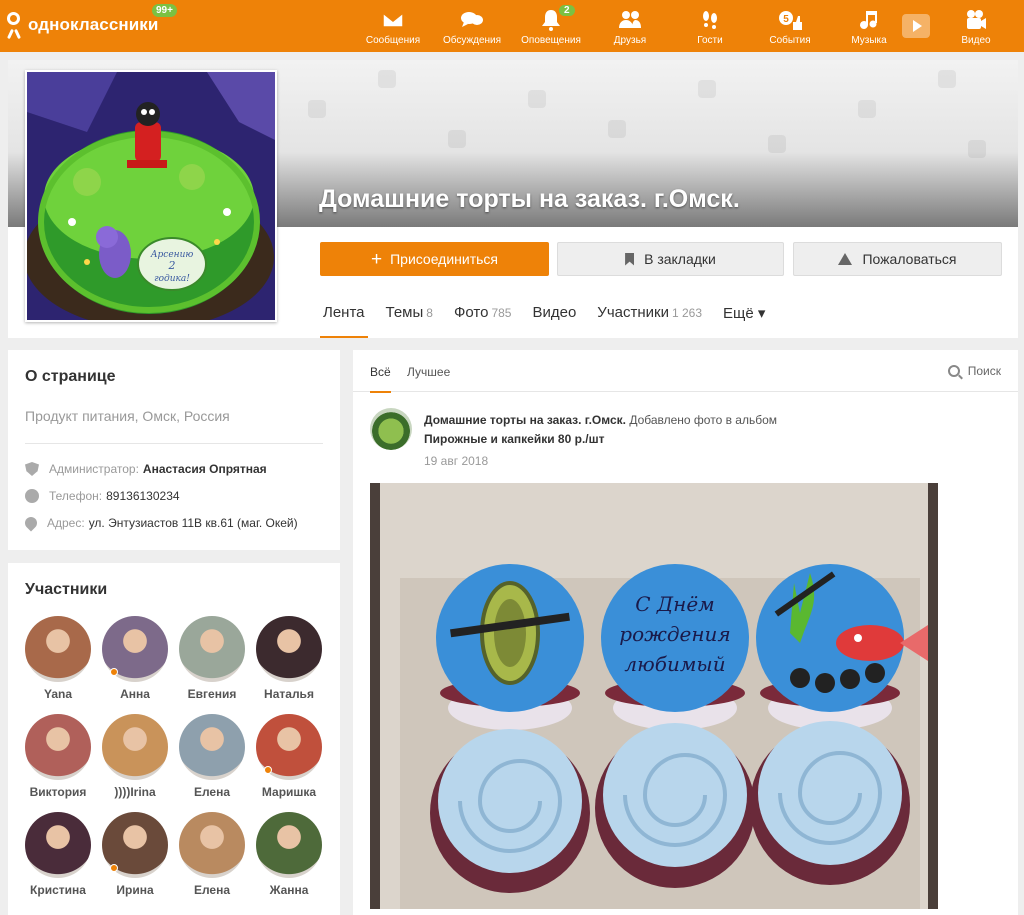 The width and height of the screenshot is (1024, 915). I want to click on tab-feed: Лента, so click(344, 319).